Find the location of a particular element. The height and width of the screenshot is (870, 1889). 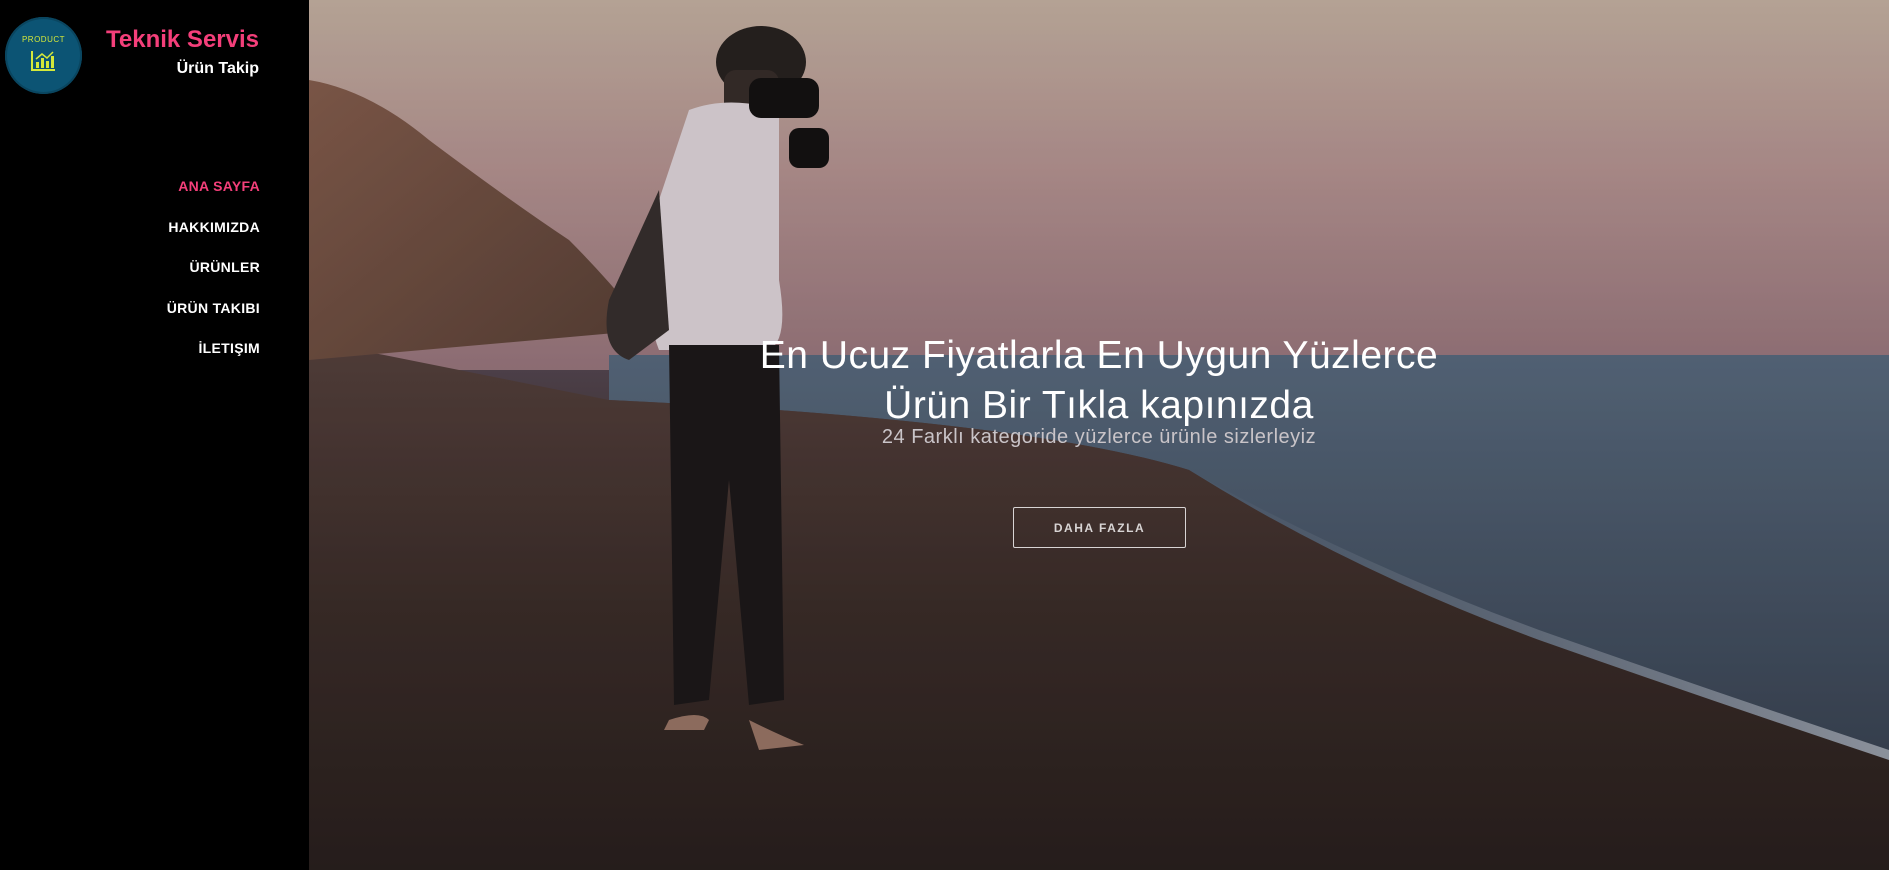

brand-subtitle: Ürün Takip is located at coordinates (217, 68).